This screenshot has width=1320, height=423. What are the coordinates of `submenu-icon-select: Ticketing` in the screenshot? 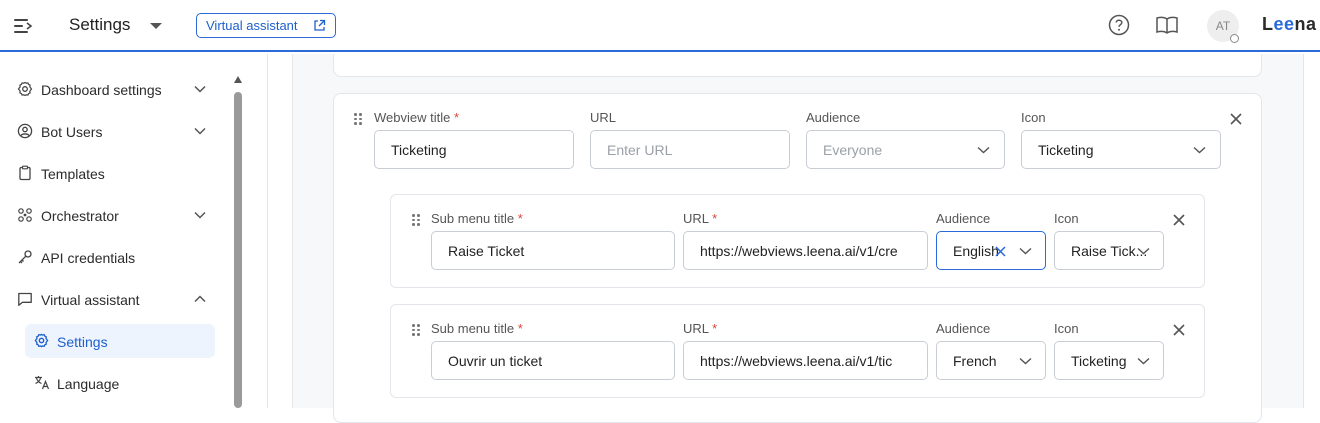 It's located at (1109, 360).